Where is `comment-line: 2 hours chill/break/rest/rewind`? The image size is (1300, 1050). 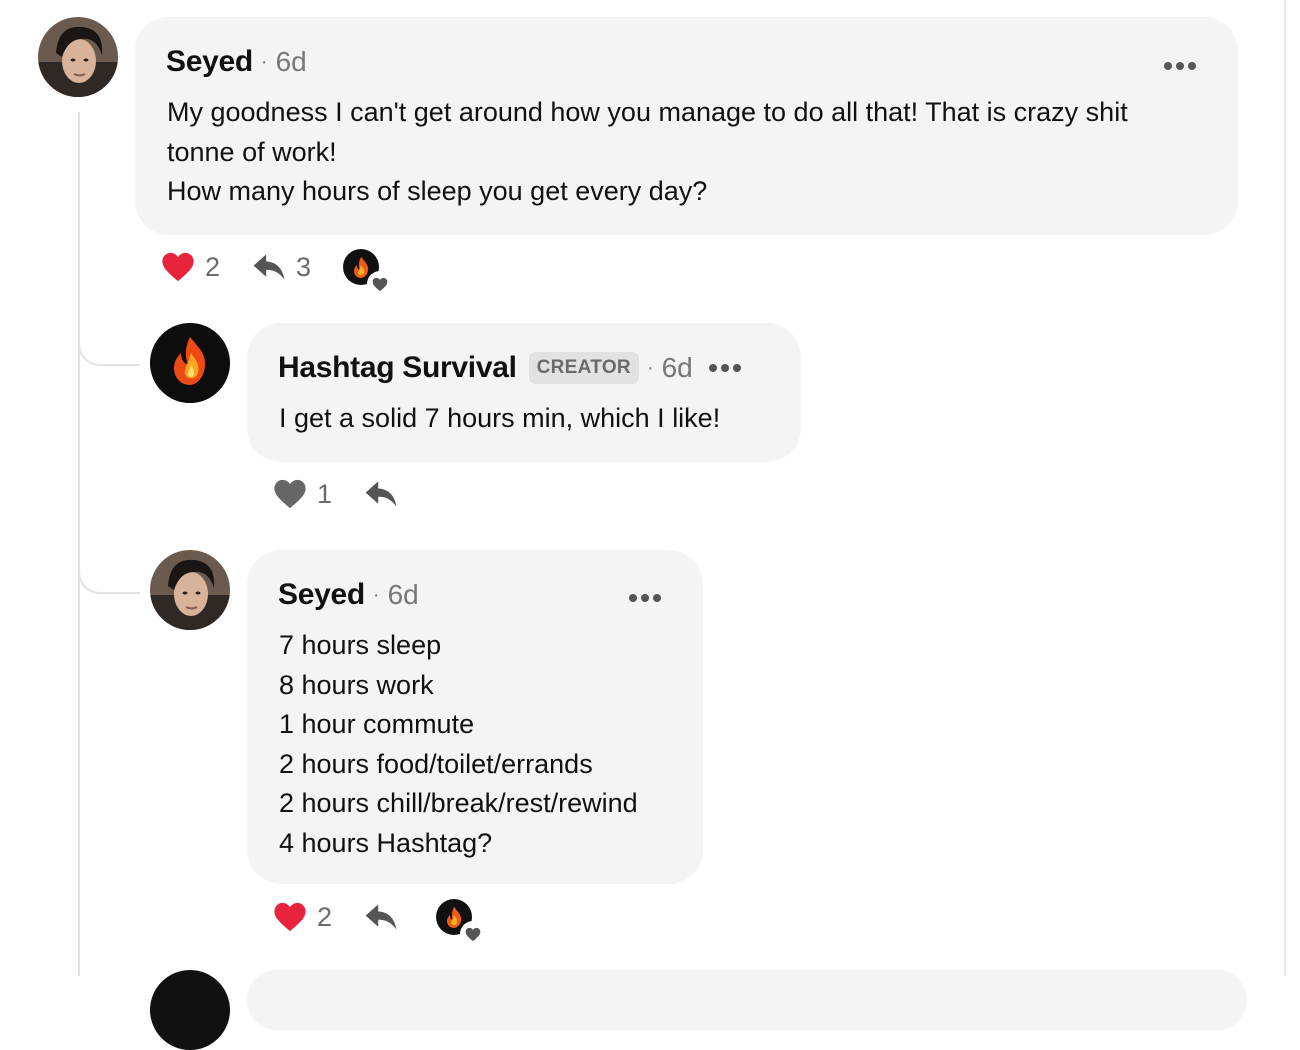 comment-line: 2 hours chill/break/rest/rewind is located at coordinates (458, 803).